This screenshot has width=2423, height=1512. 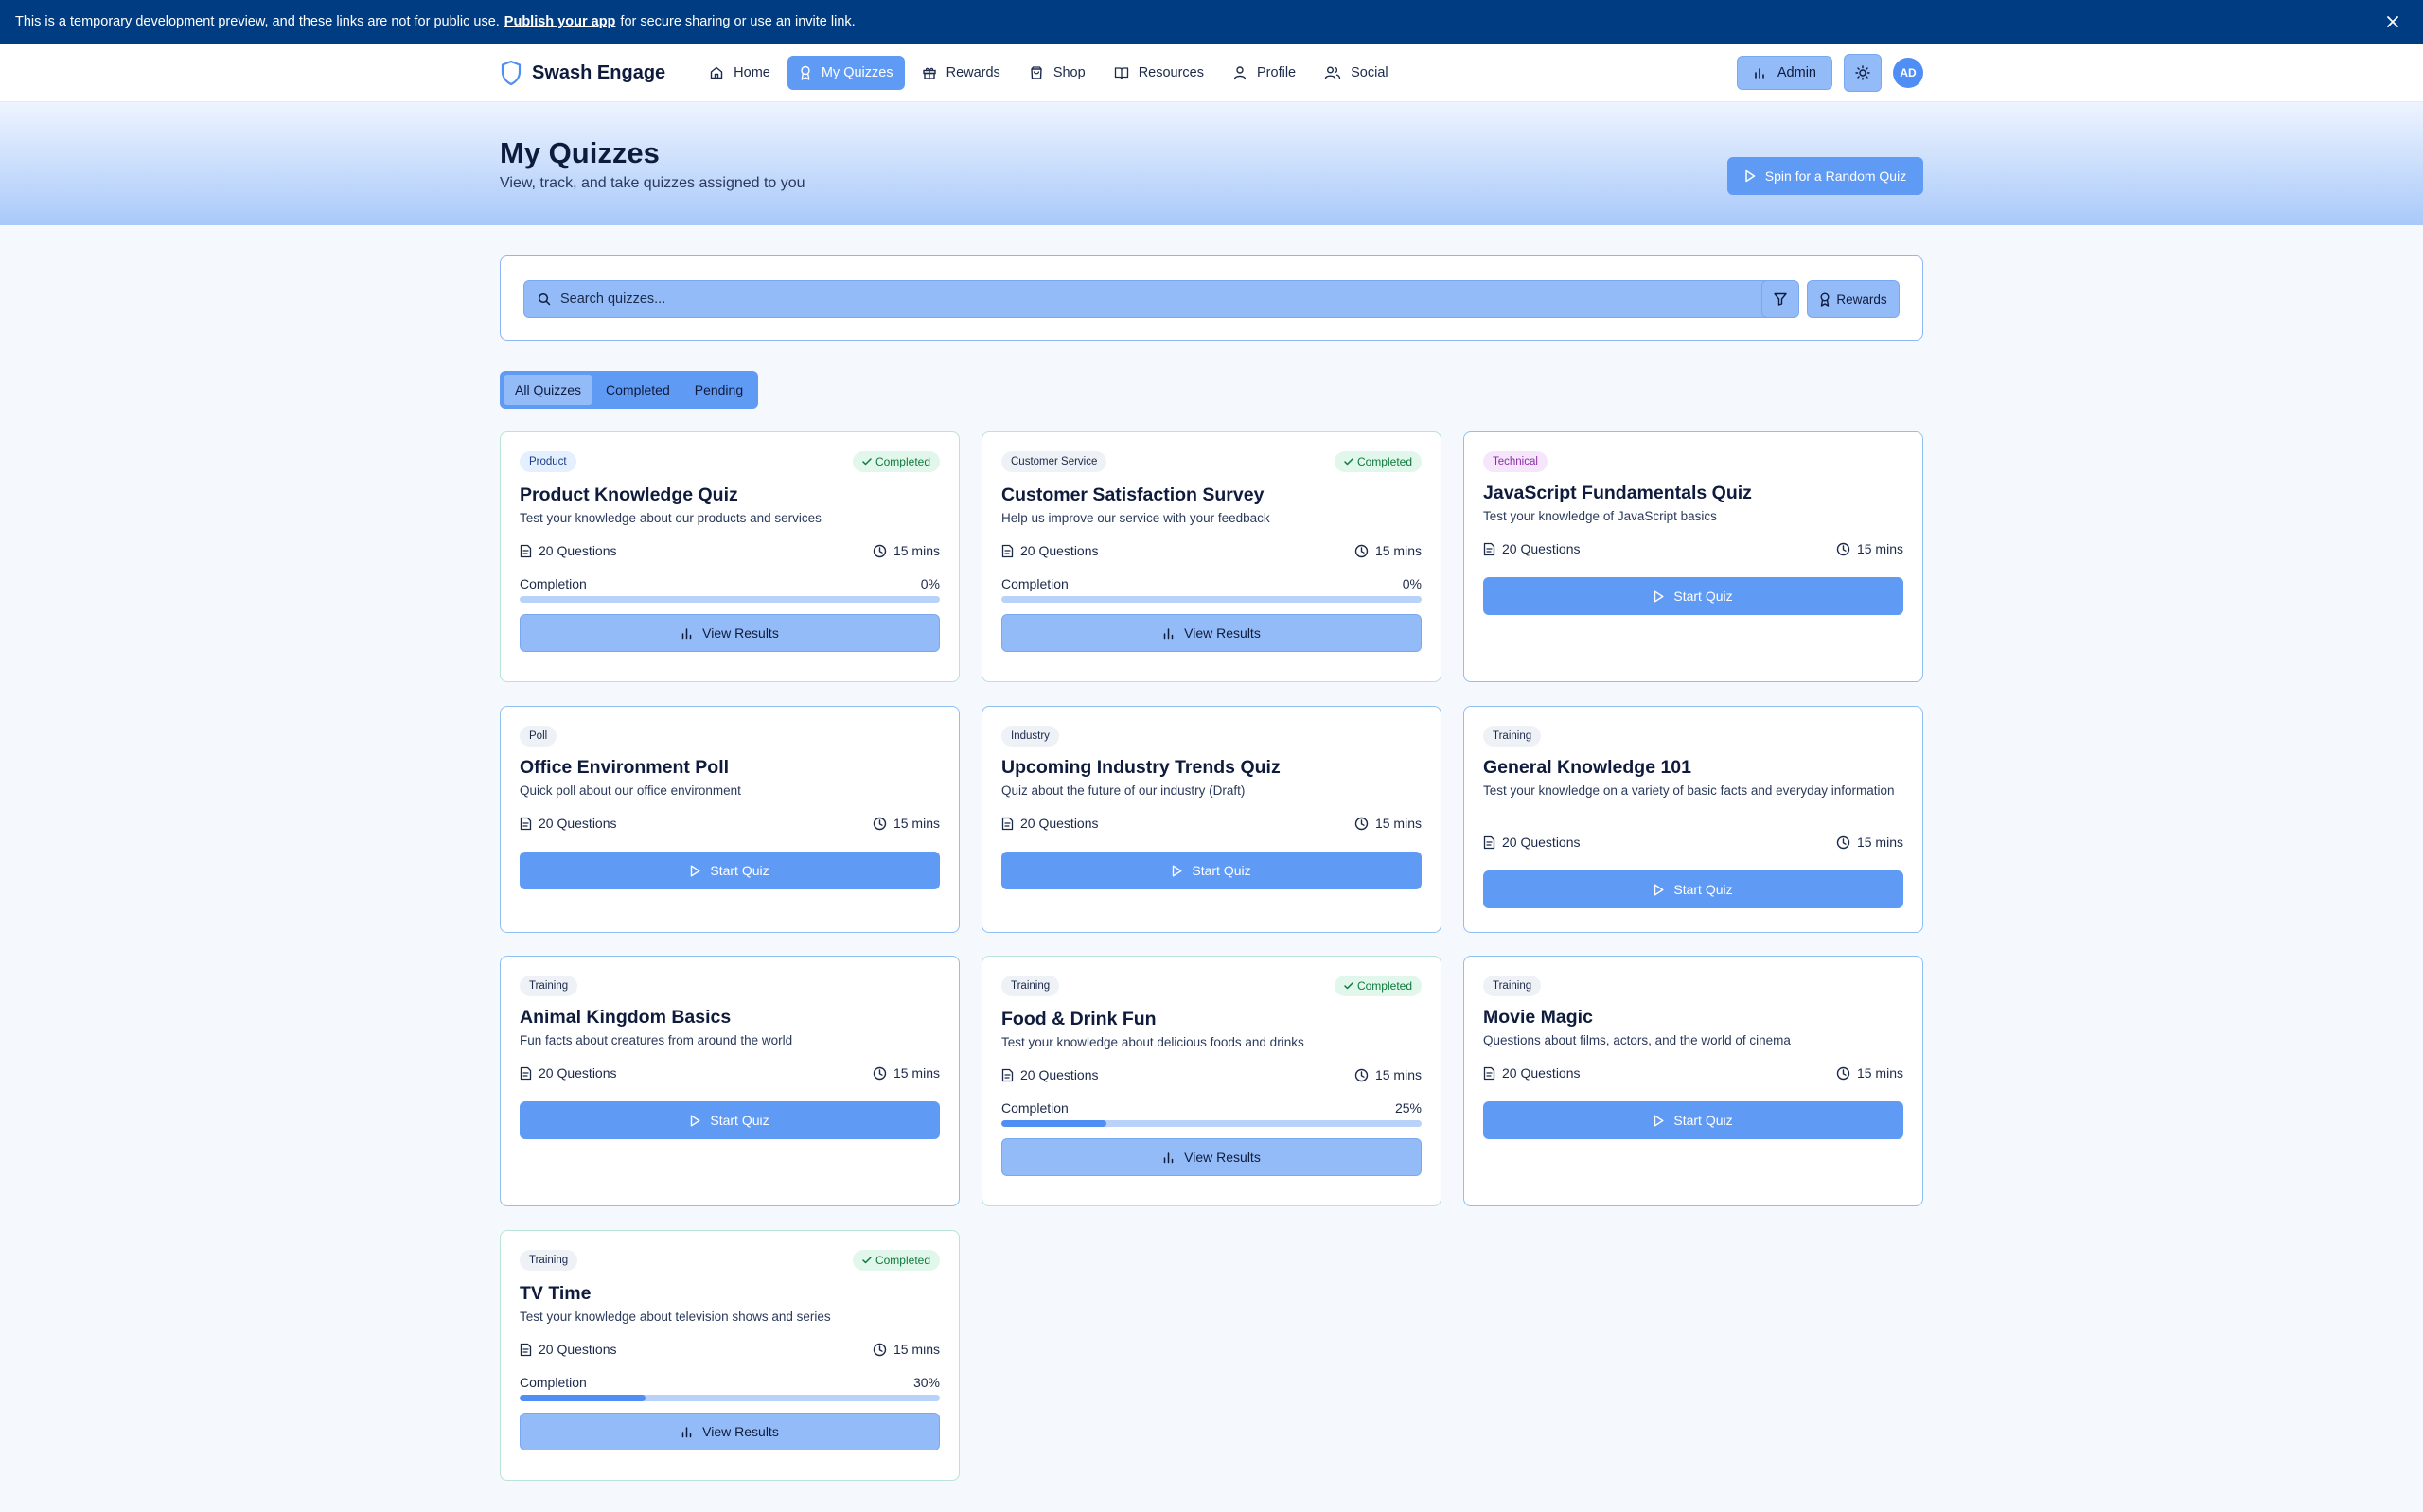 What do you see at coordinates (1069, 72) in the screenshot?
I see `nav-link-label: Shop` at bounding box center [1069, 72].